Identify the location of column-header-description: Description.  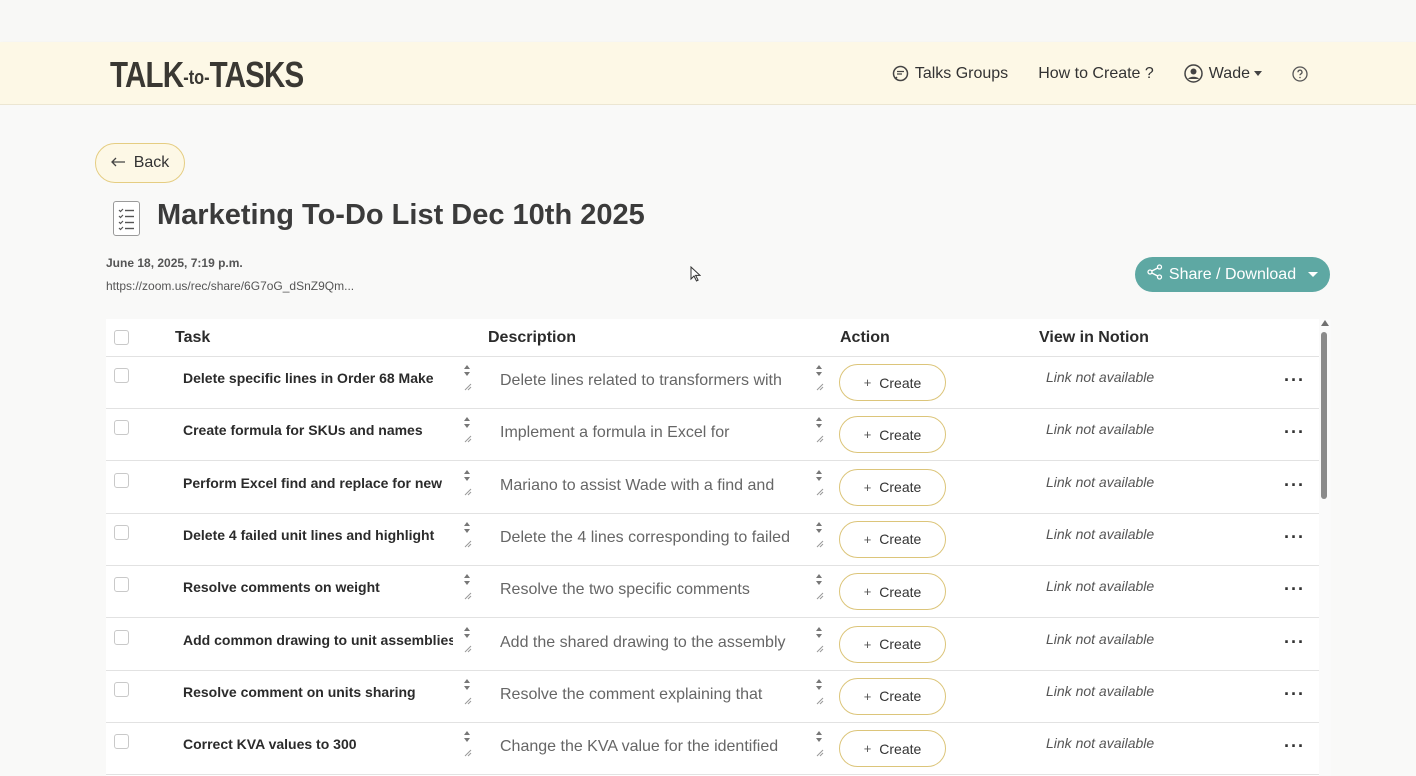
(532, 337).